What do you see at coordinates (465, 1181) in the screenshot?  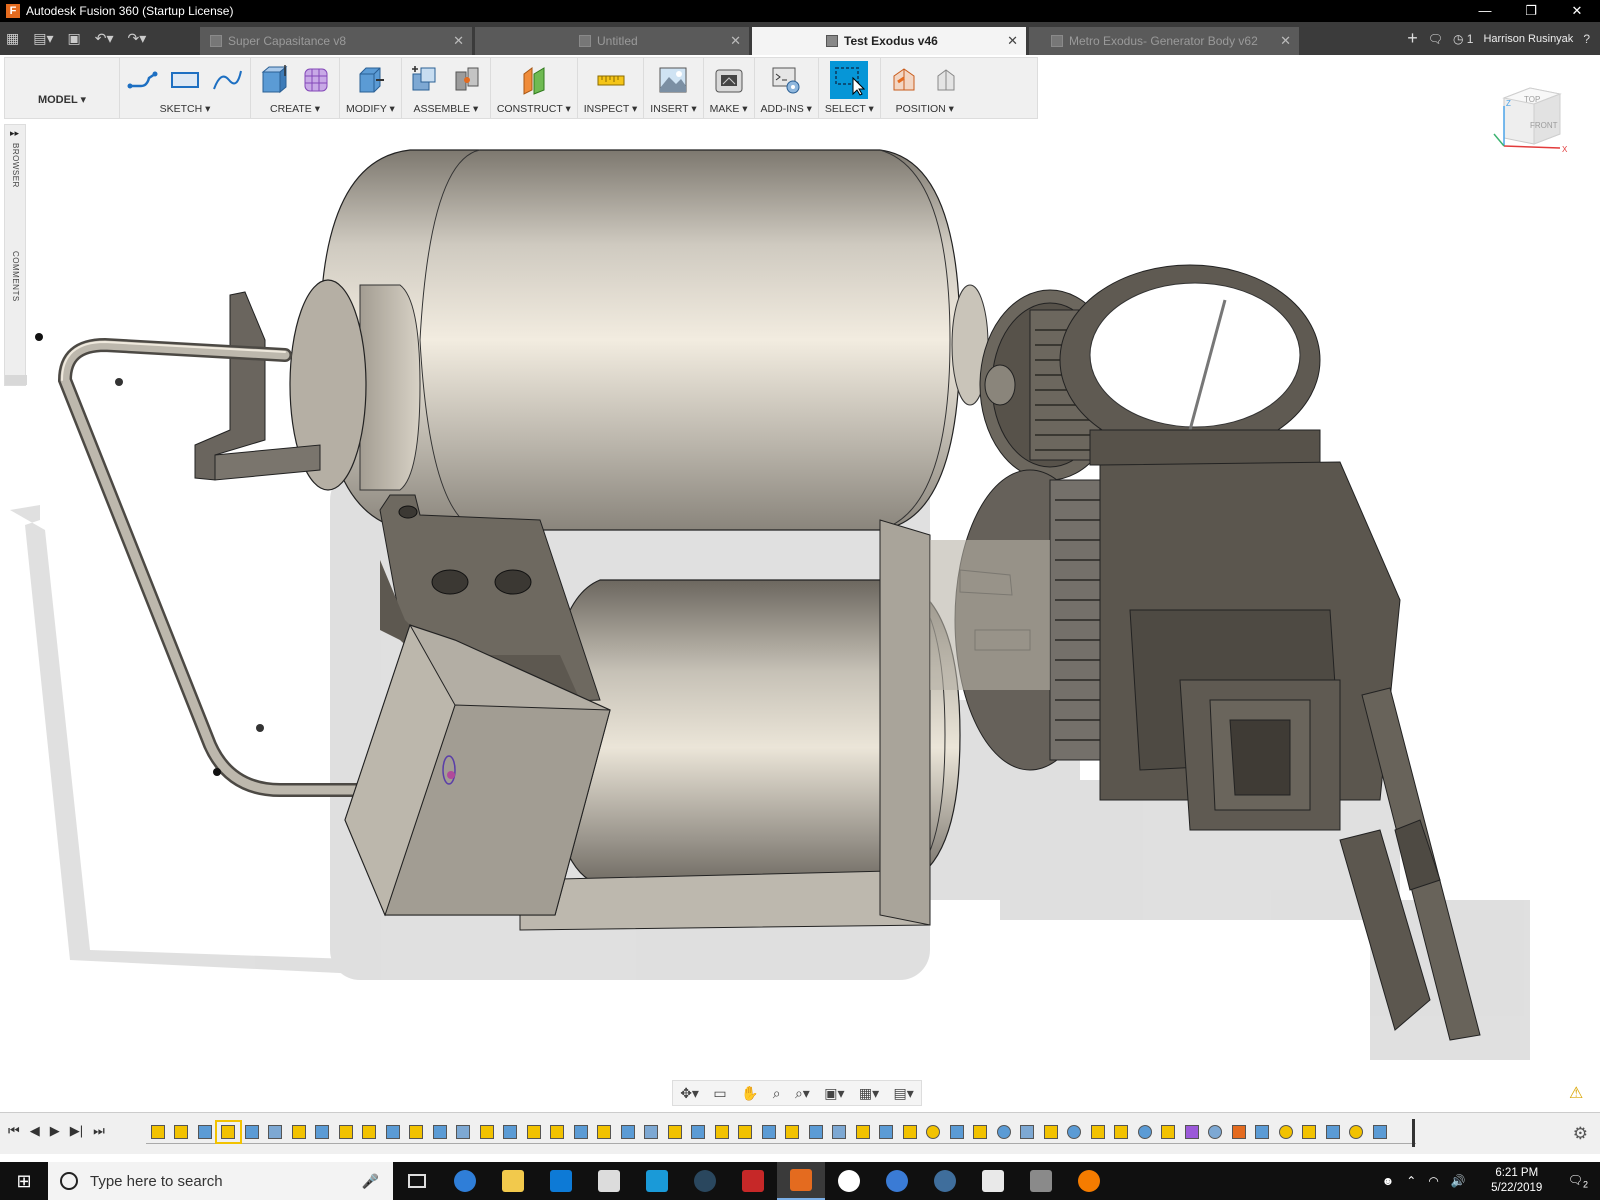 I see `edge-browser-icon` at bounding box center [465, 1181].